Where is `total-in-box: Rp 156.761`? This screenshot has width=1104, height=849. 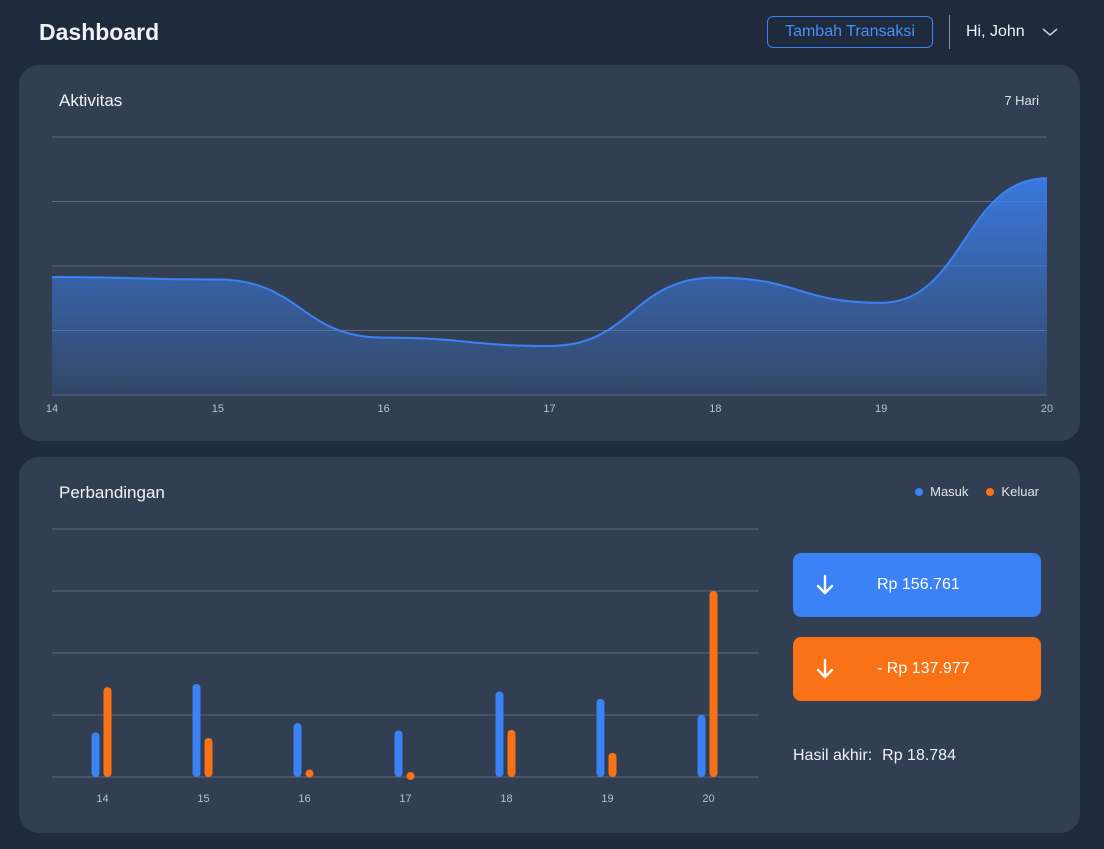 total-in-box: Rp 156.761 is located at coordinates (917, 585).